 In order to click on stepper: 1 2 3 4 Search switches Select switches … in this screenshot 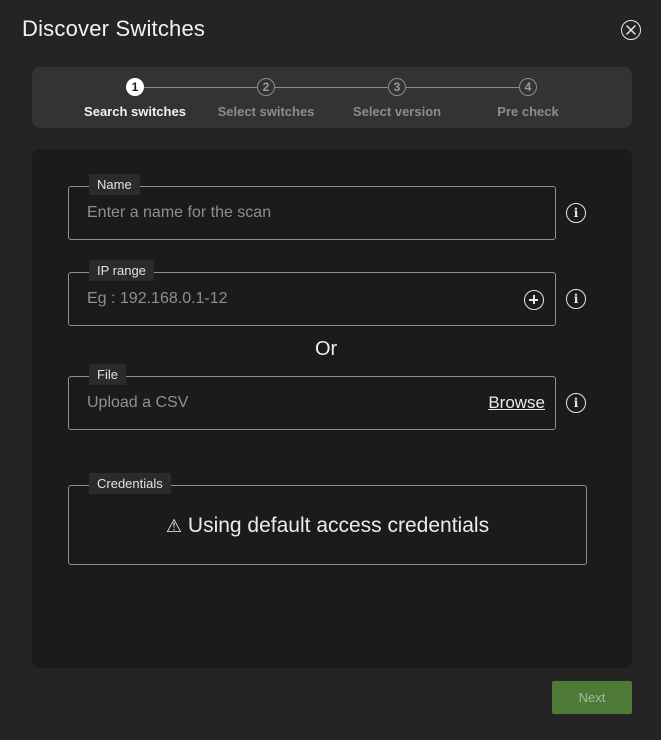, I will do `click(332, 97)`.